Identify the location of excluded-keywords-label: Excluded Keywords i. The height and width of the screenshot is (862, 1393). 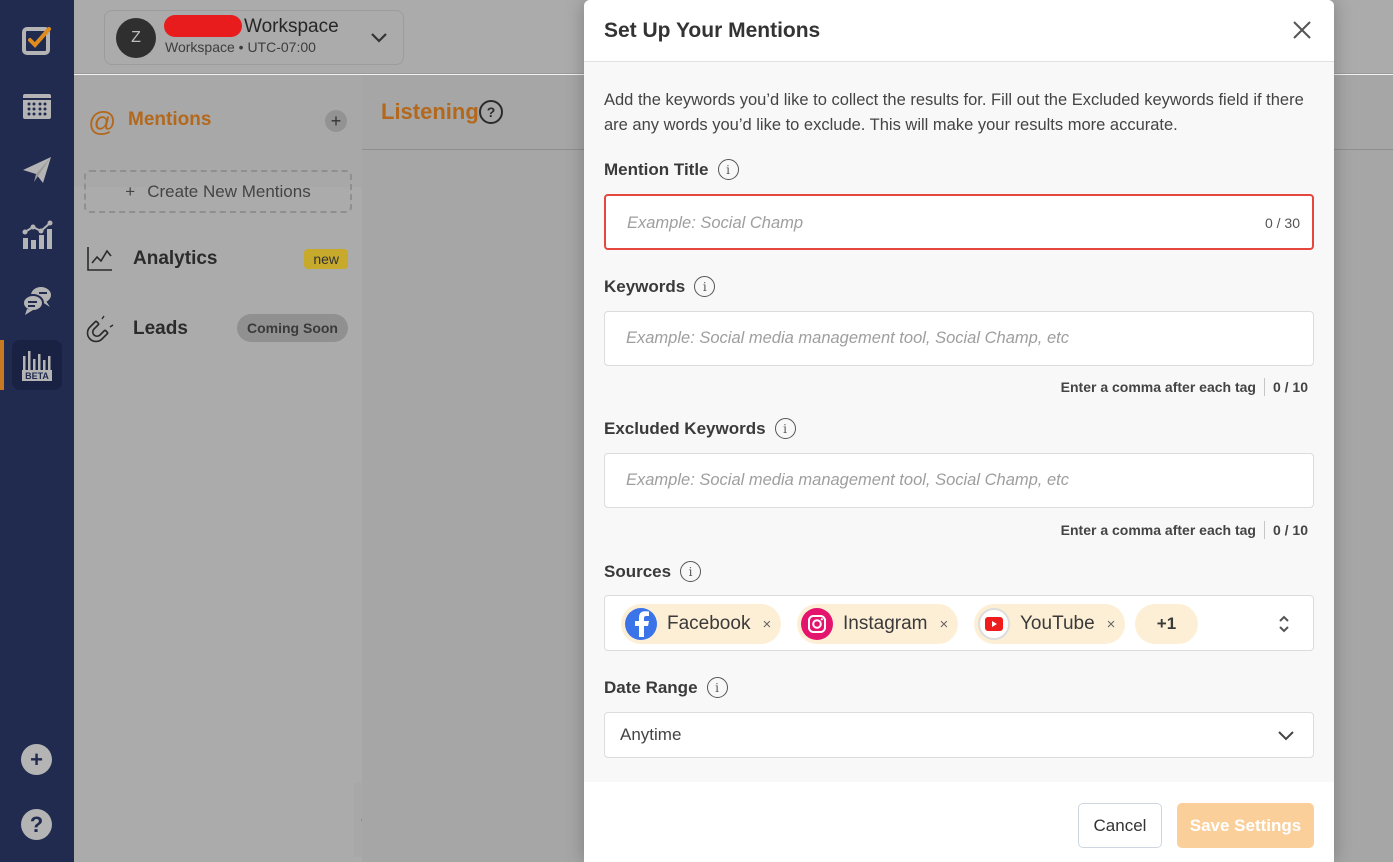
(700, 428).